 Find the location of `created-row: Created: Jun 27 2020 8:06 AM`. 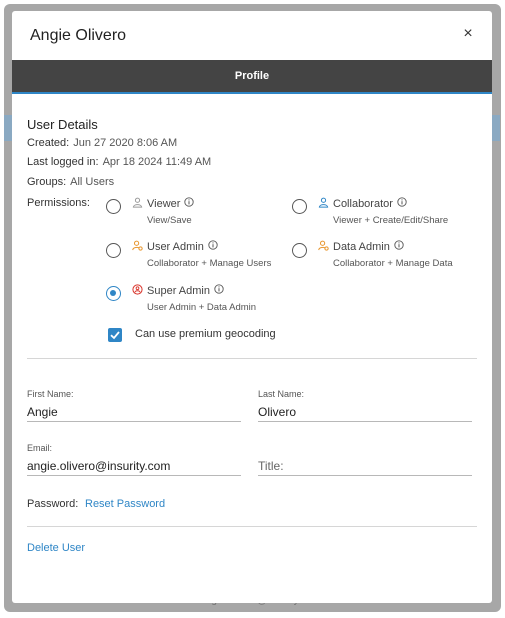

created-row: Created: Jun 27 2020 8:06 AM is located at coordinates (102, 143).